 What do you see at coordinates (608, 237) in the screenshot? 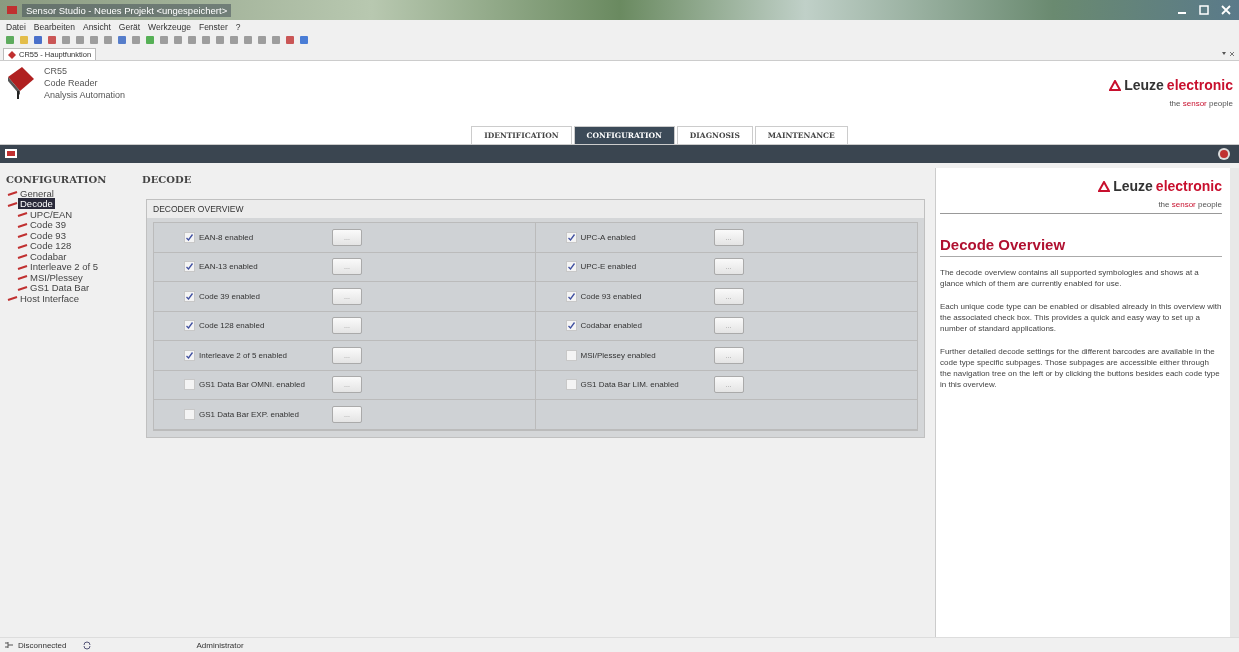
I see `checkbox-label: UPC-A enabled` at bounding box center [608, 237].